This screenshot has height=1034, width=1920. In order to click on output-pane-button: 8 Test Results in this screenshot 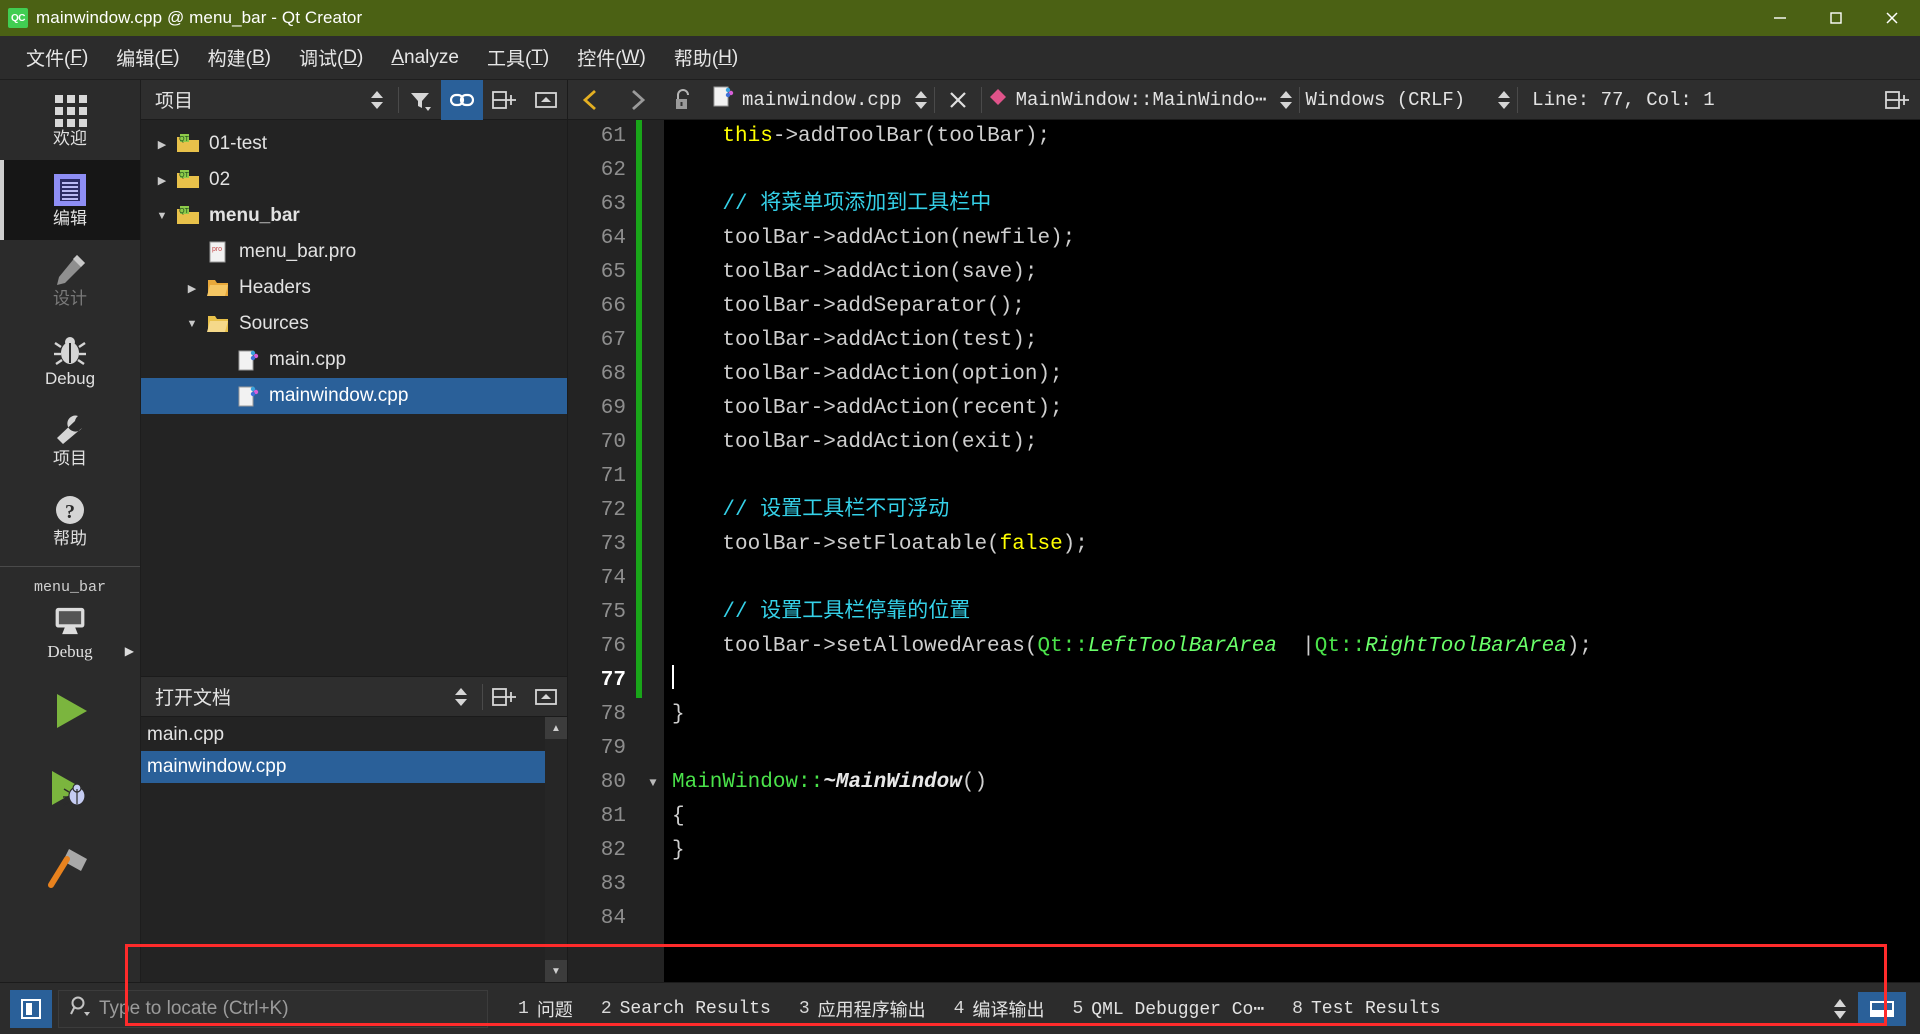, I will do `click(1366, 1009)`.